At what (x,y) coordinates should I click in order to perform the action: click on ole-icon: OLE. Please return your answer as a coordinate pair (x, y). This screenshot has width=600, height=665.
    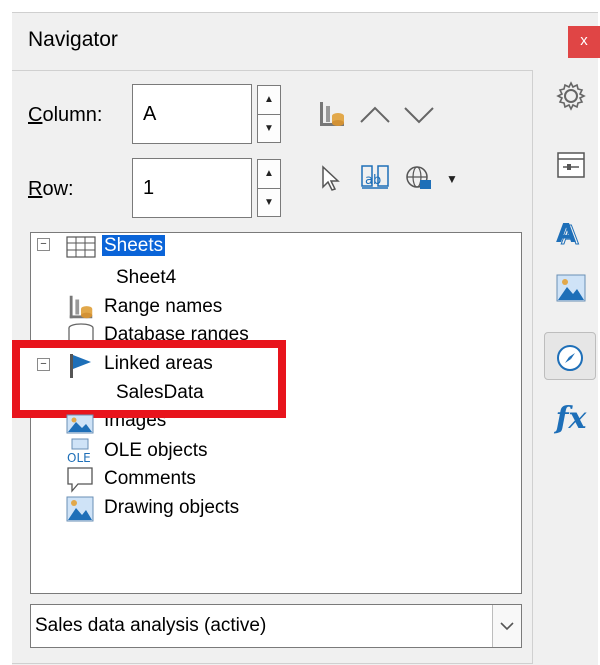
    Looking at the image, I should click on (82, 453).